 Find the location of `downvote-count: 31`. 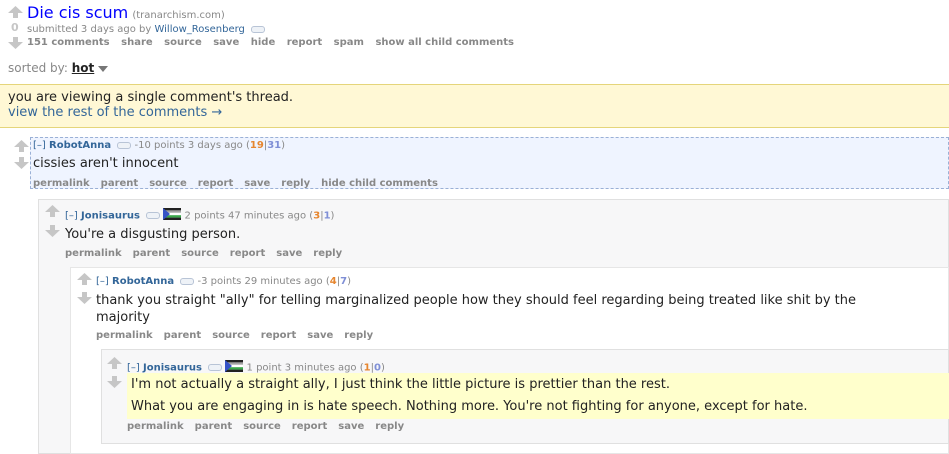

downvote-count: 31 is located at coordinates (274, 145).